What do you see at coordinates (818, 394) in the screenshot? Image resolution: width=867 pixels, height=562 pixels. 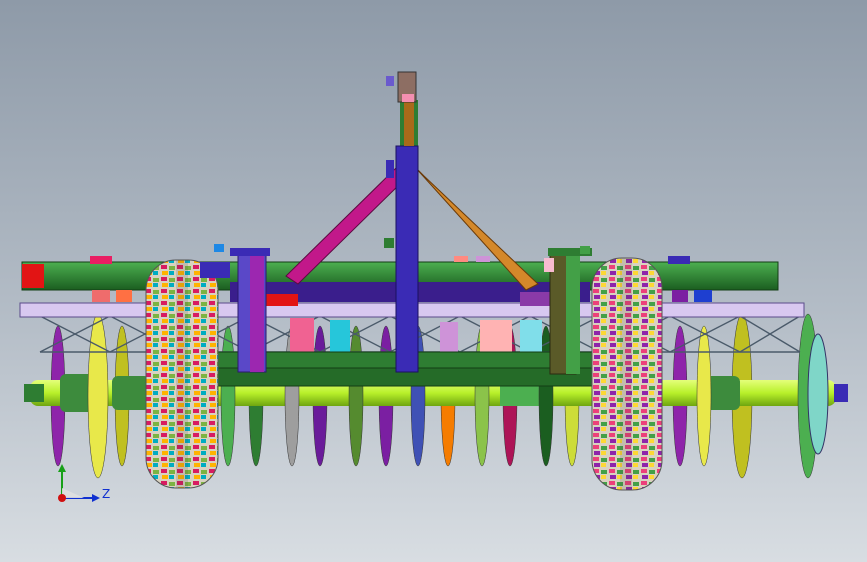 I see `end-disc` at bounding box center [818, 394].